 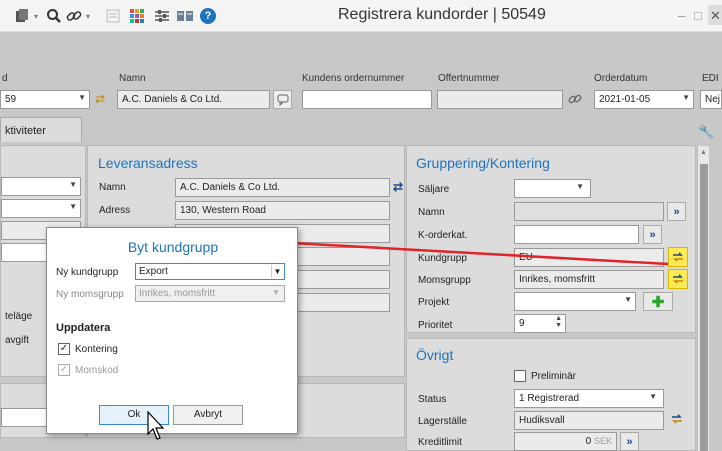 I want to click on vertical-scrollbar: ▲, so click(x=703, y=298).